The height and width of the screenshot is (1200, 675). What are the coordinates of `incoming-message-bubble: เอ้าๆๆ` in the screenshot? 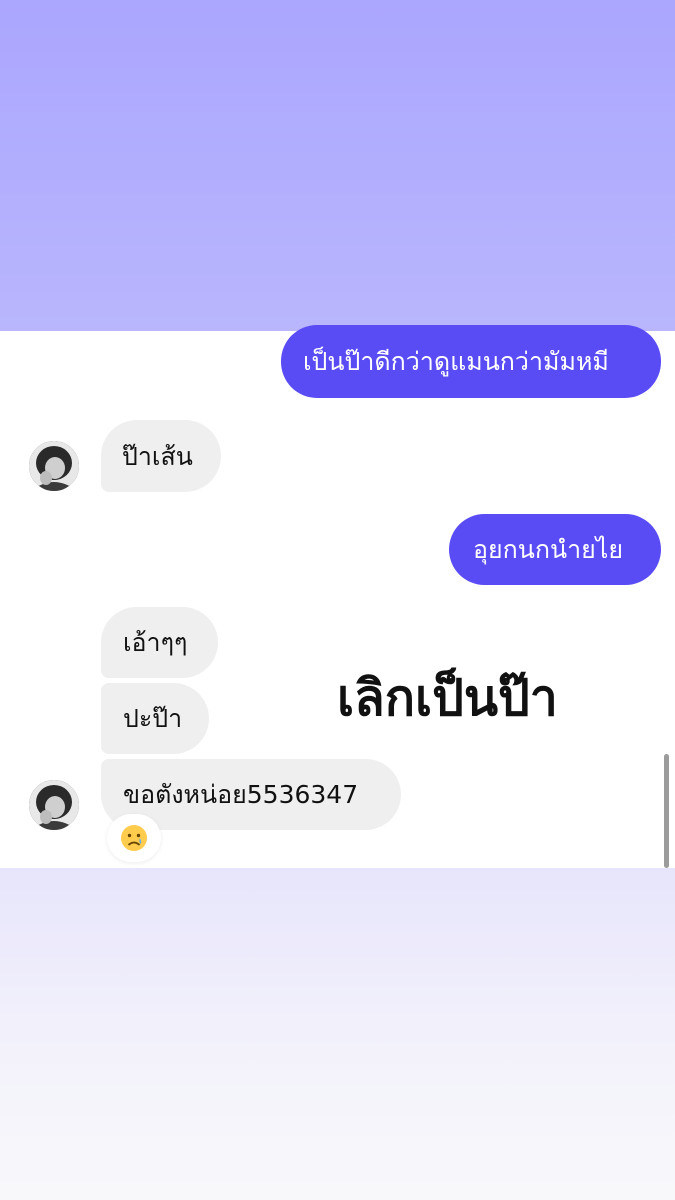 It's located at (159, 642).